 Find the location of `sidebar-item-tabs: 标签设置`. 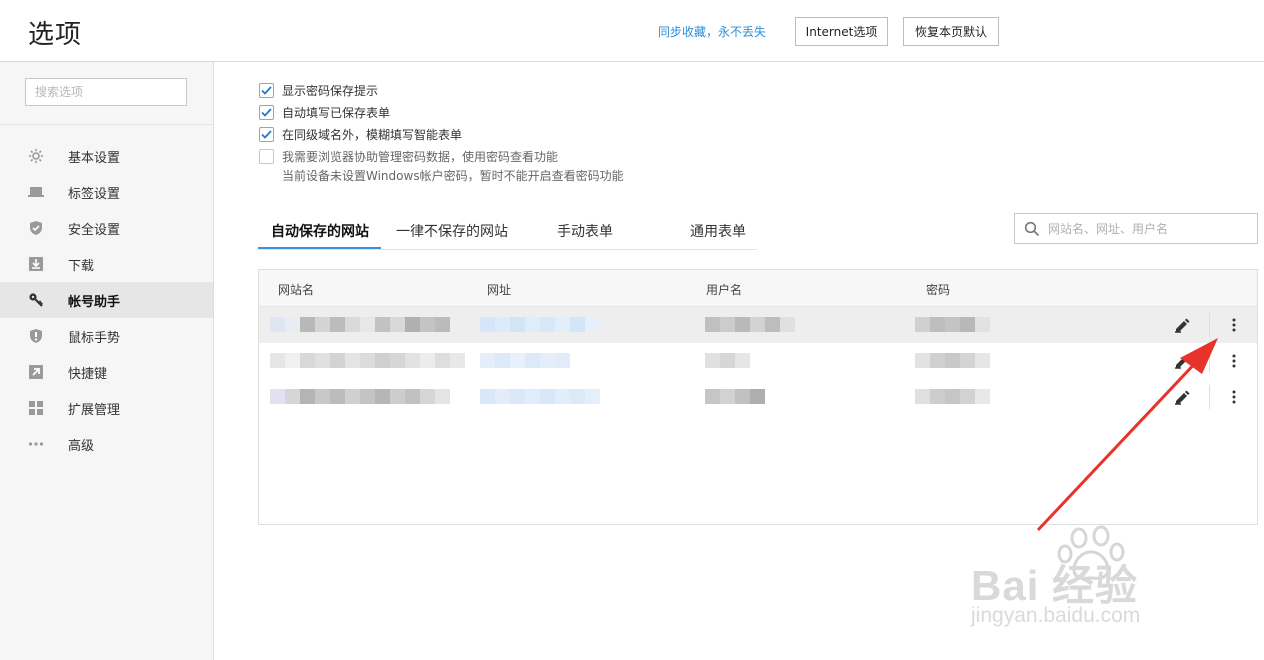

sidebar-item-tabs: 标签设置 is located at coordinates (106, 192).